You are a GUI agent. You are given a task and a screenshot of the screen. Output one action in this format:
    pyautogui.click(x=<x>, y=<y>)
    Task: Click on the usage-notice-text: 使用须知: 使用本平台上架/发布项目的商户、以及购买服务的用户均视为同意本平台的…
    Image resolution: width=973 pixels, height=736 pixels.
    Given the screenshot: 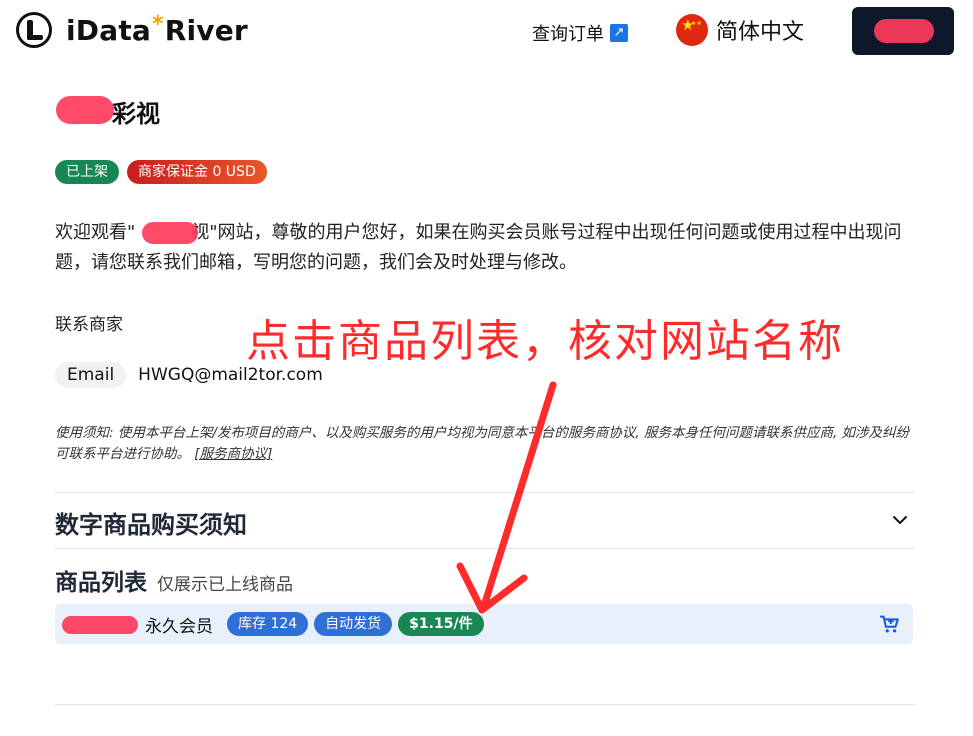 What is the action you would take?
    pyautogui.click(x=482, y=443)
    